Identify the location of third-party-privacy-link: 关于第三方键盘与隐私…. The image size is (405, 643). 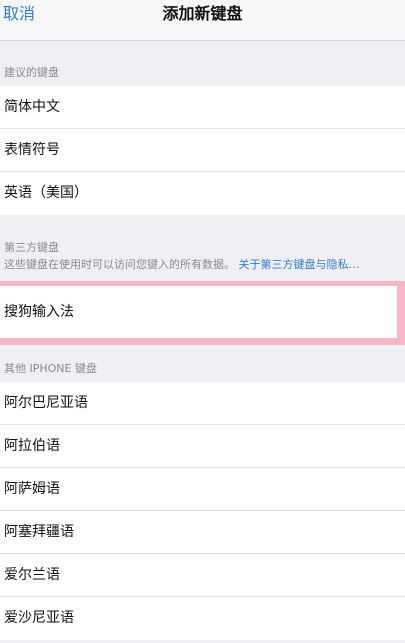
(299, 264).